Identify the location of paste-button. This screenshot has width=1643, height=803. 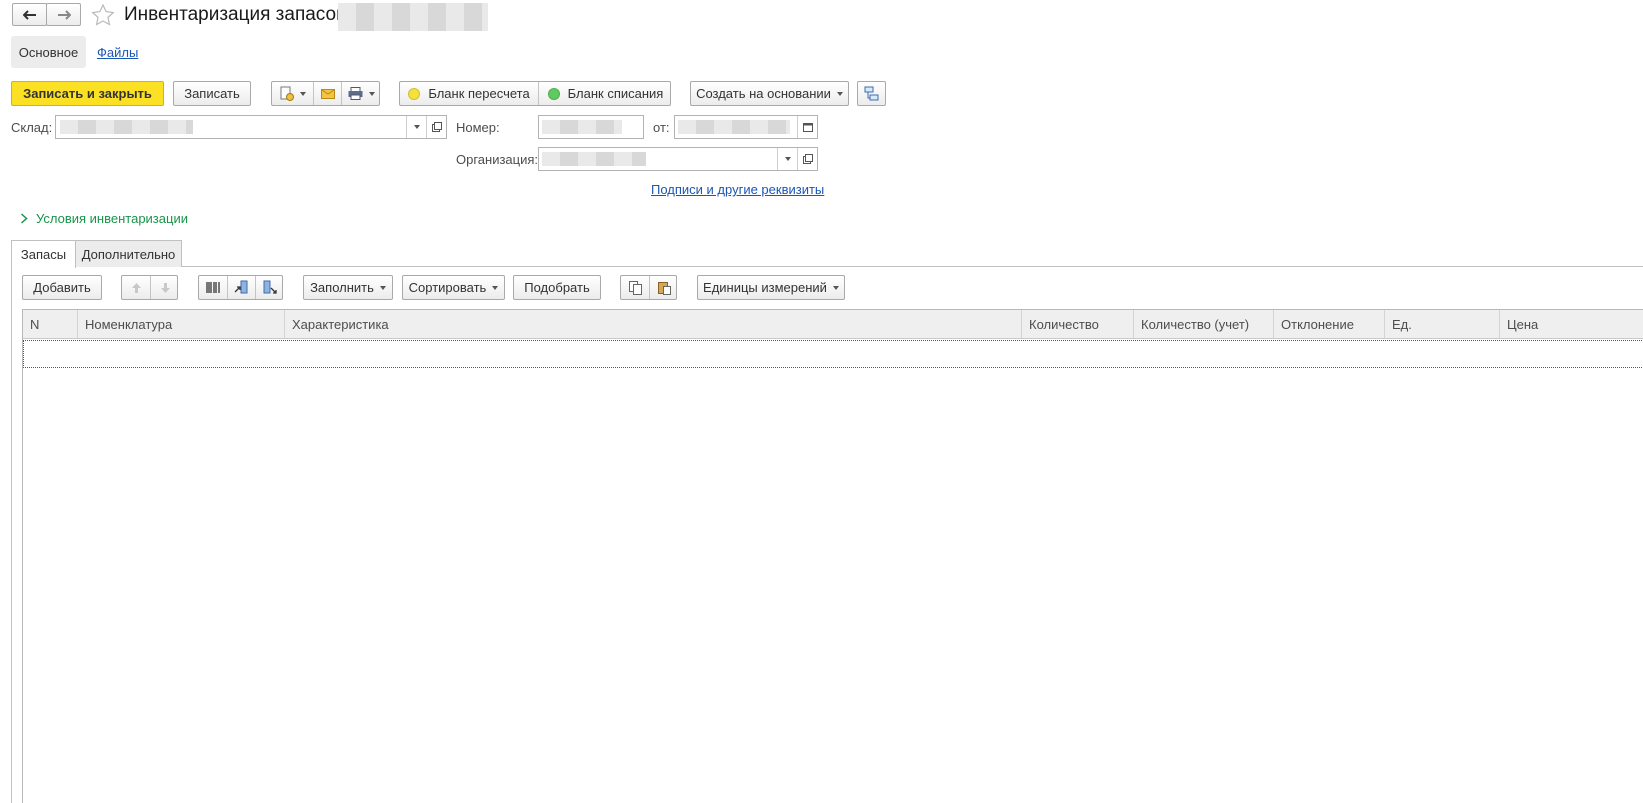
(663, 287).